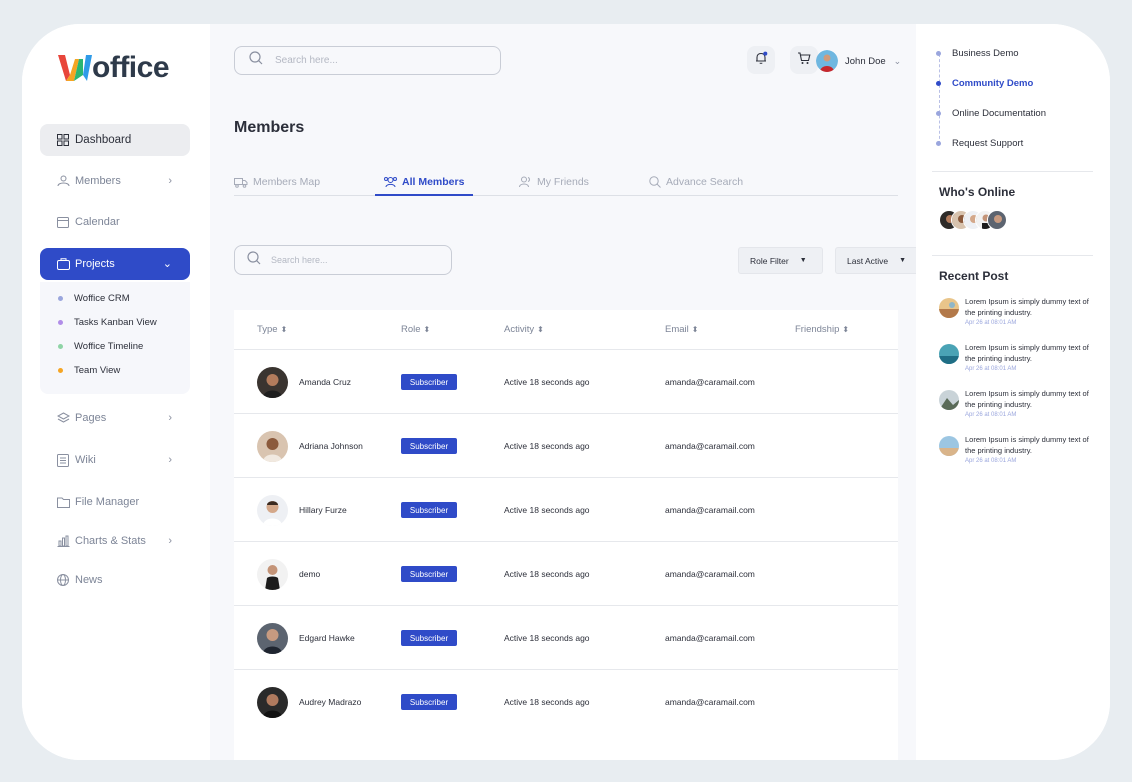  What do you see at coordinates (949, 446) in the screenshot?
I see `post-thumbnail` at bounding box center [949, 446].